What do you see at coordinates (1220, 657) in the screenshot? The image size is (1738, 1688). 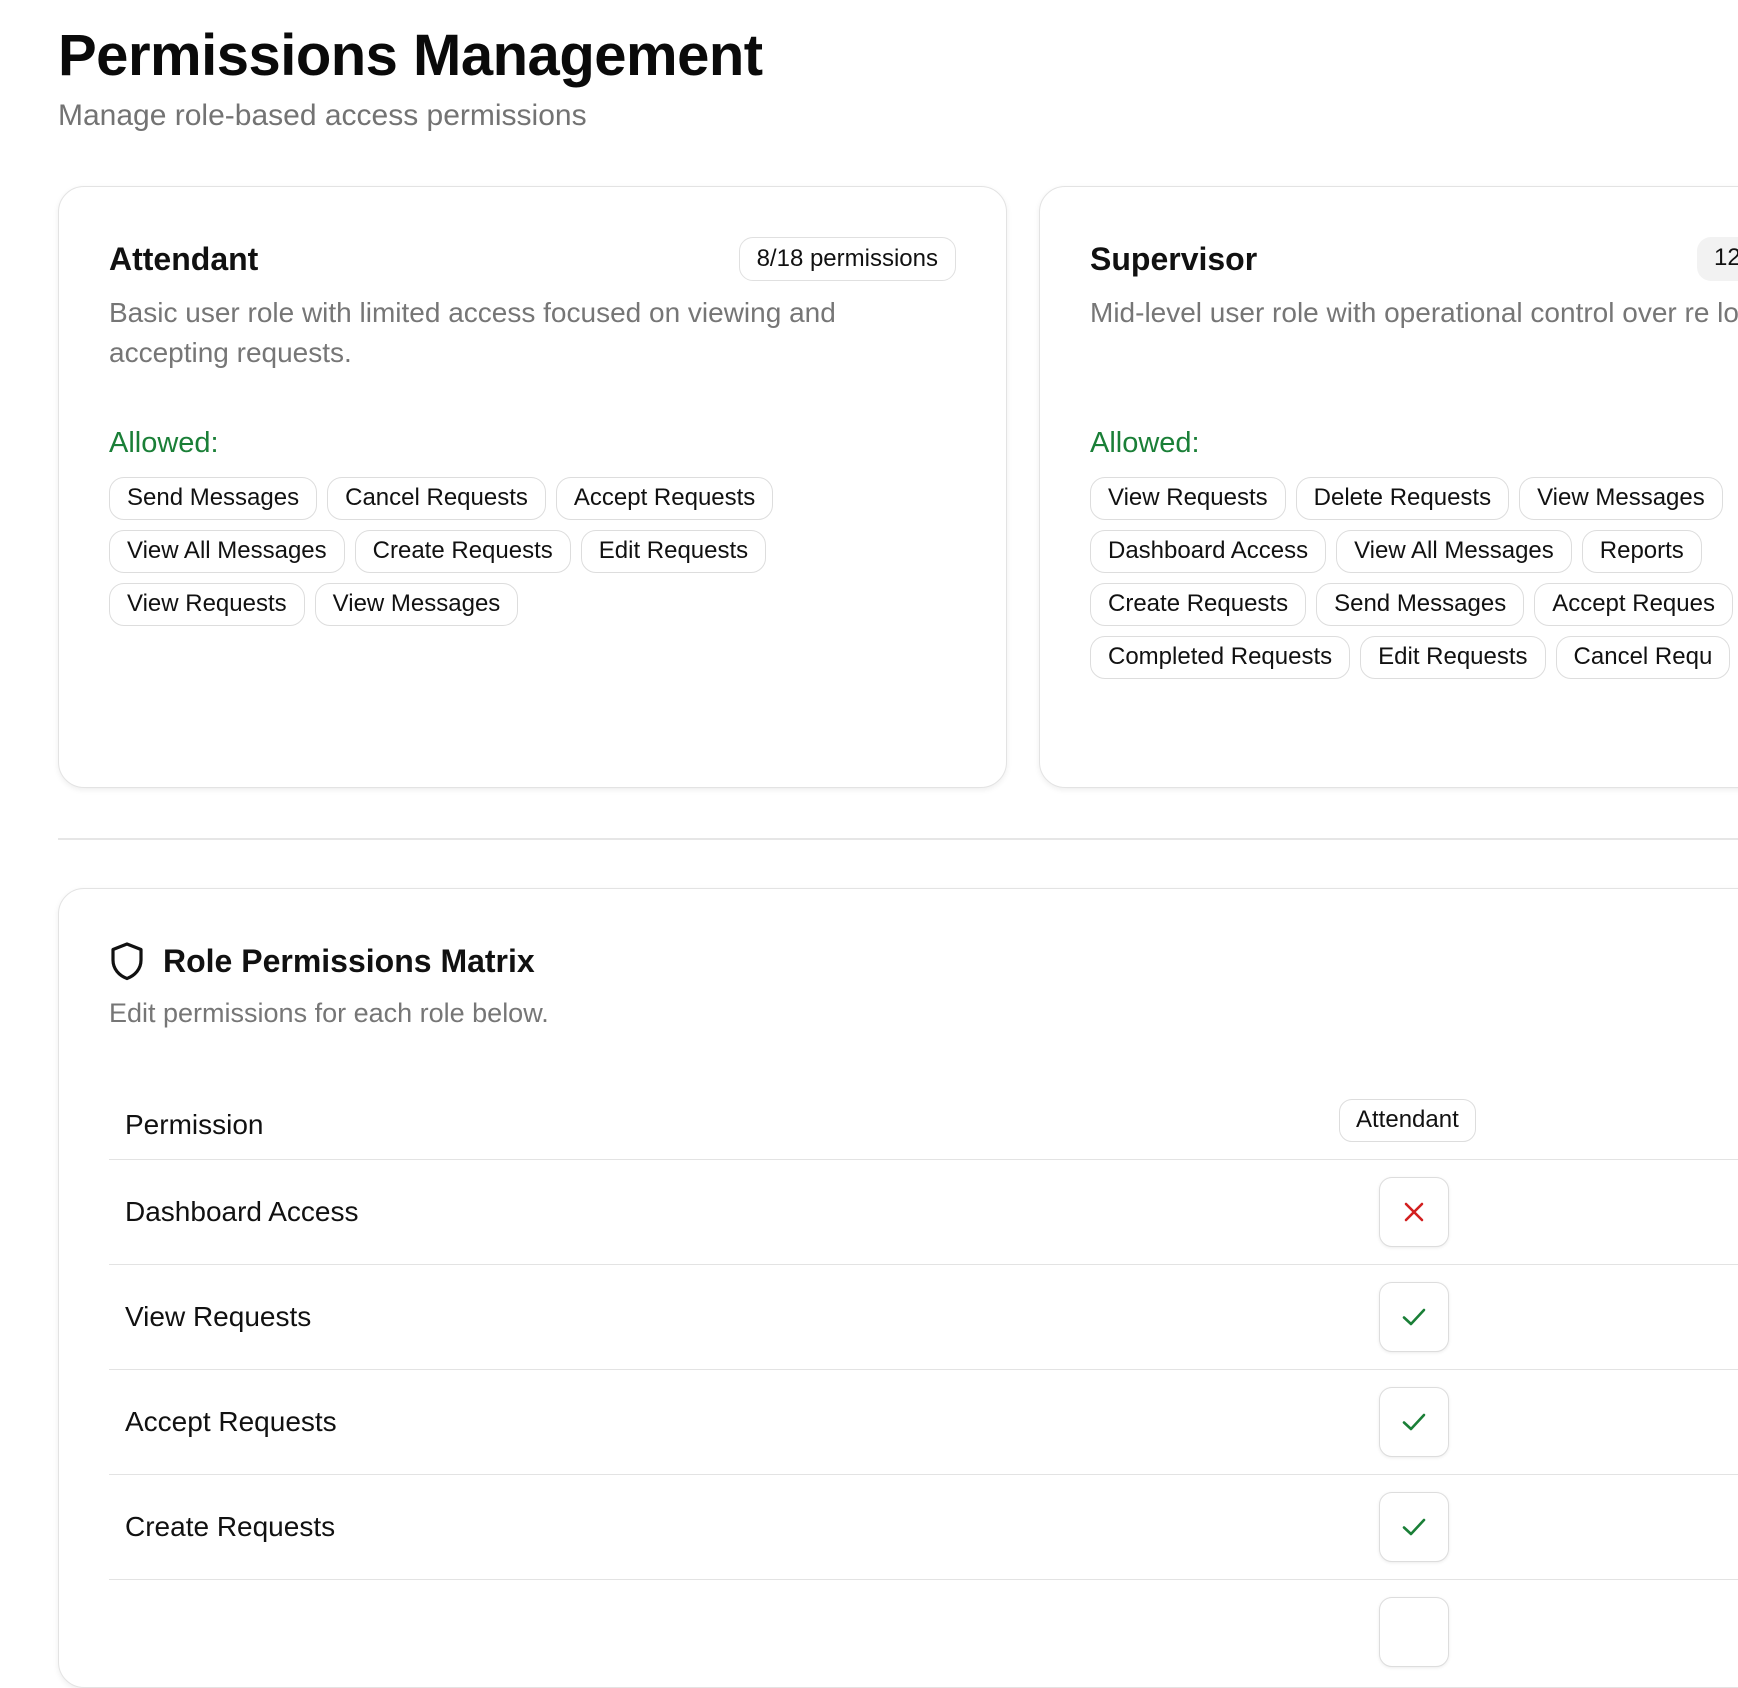 I see `permission-chip: Completed Requests` at bounding box center [1220, 657].